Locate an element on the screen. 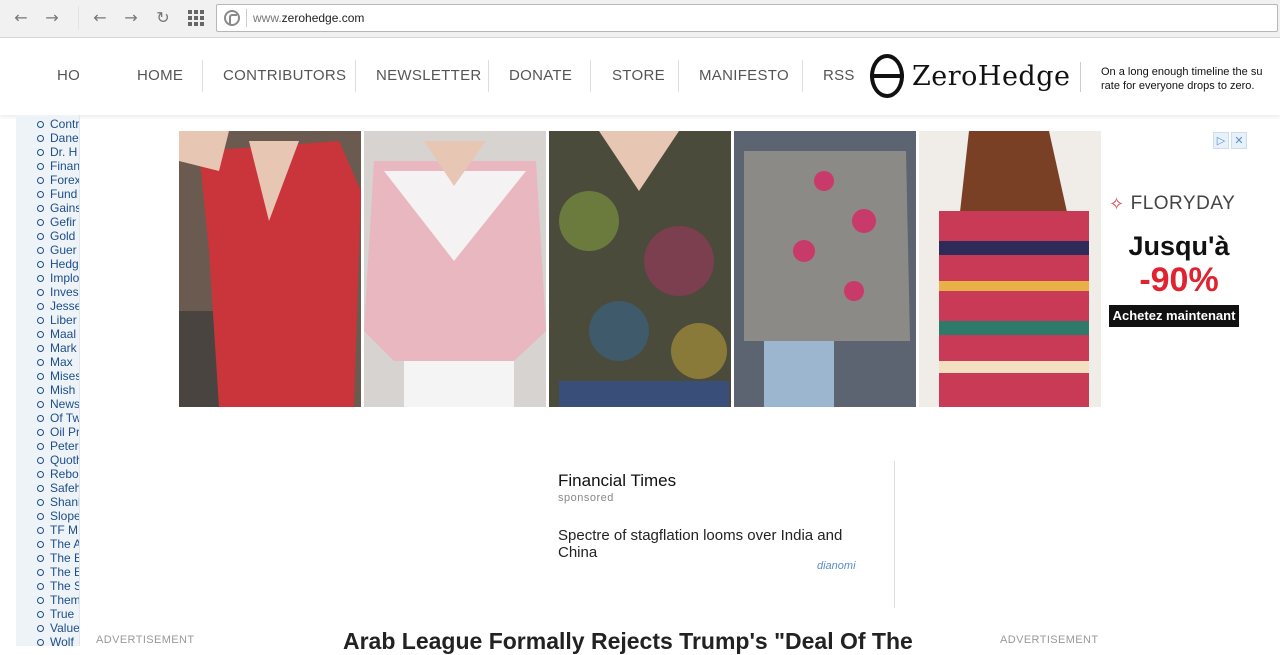  sidebar-link: Forex is located at coordinates (47, 180).